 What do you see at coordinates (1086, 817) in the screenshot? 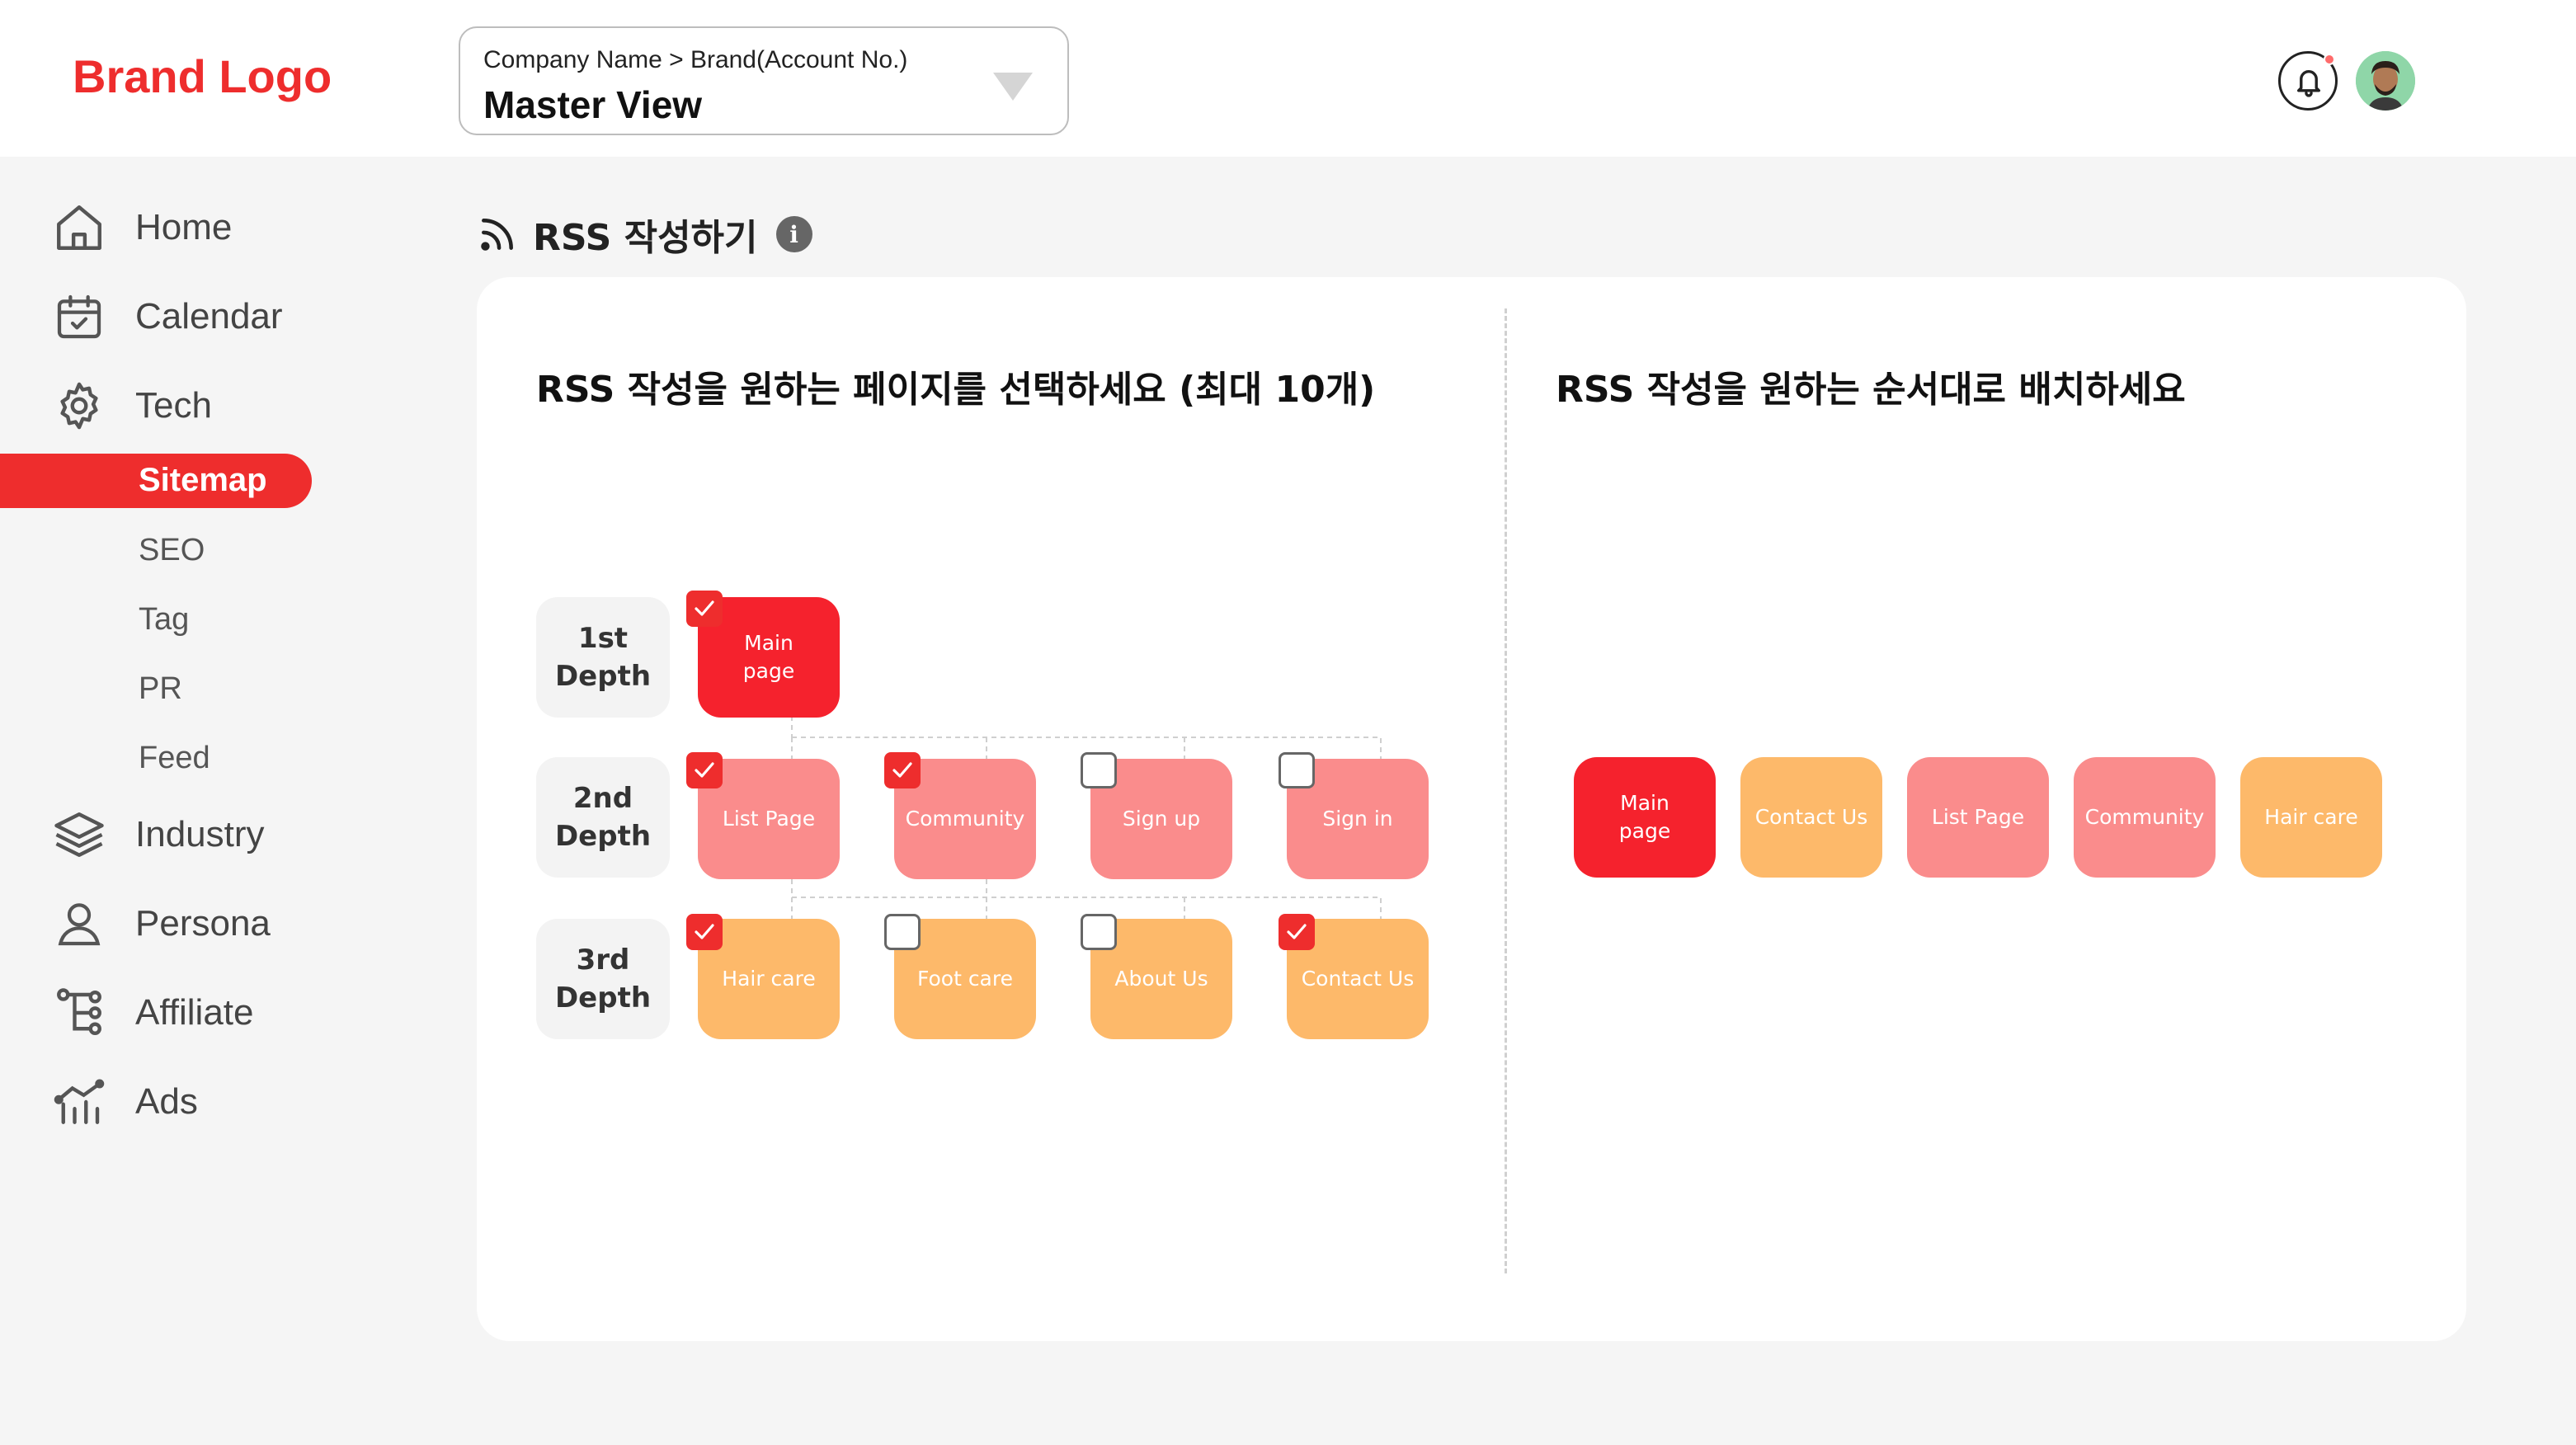
I see `tree-connectors` at bounding box center [1086, 817].